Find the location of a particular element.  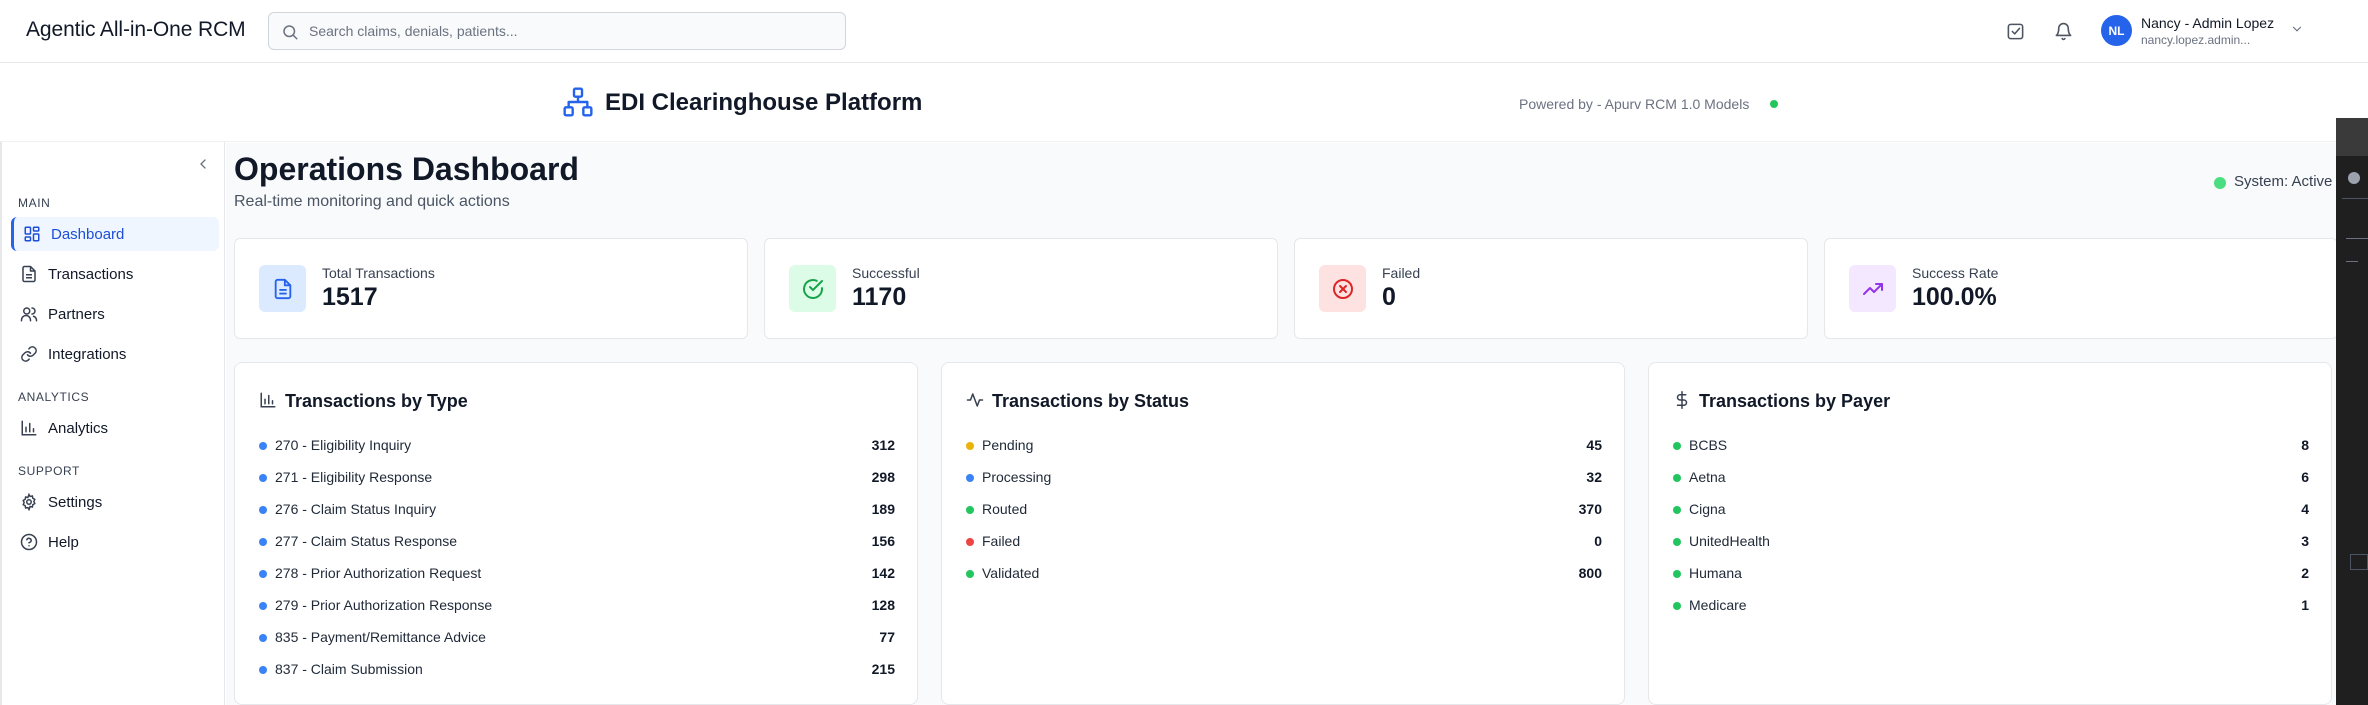

bell-icon is located at coordinates (2063, 31).